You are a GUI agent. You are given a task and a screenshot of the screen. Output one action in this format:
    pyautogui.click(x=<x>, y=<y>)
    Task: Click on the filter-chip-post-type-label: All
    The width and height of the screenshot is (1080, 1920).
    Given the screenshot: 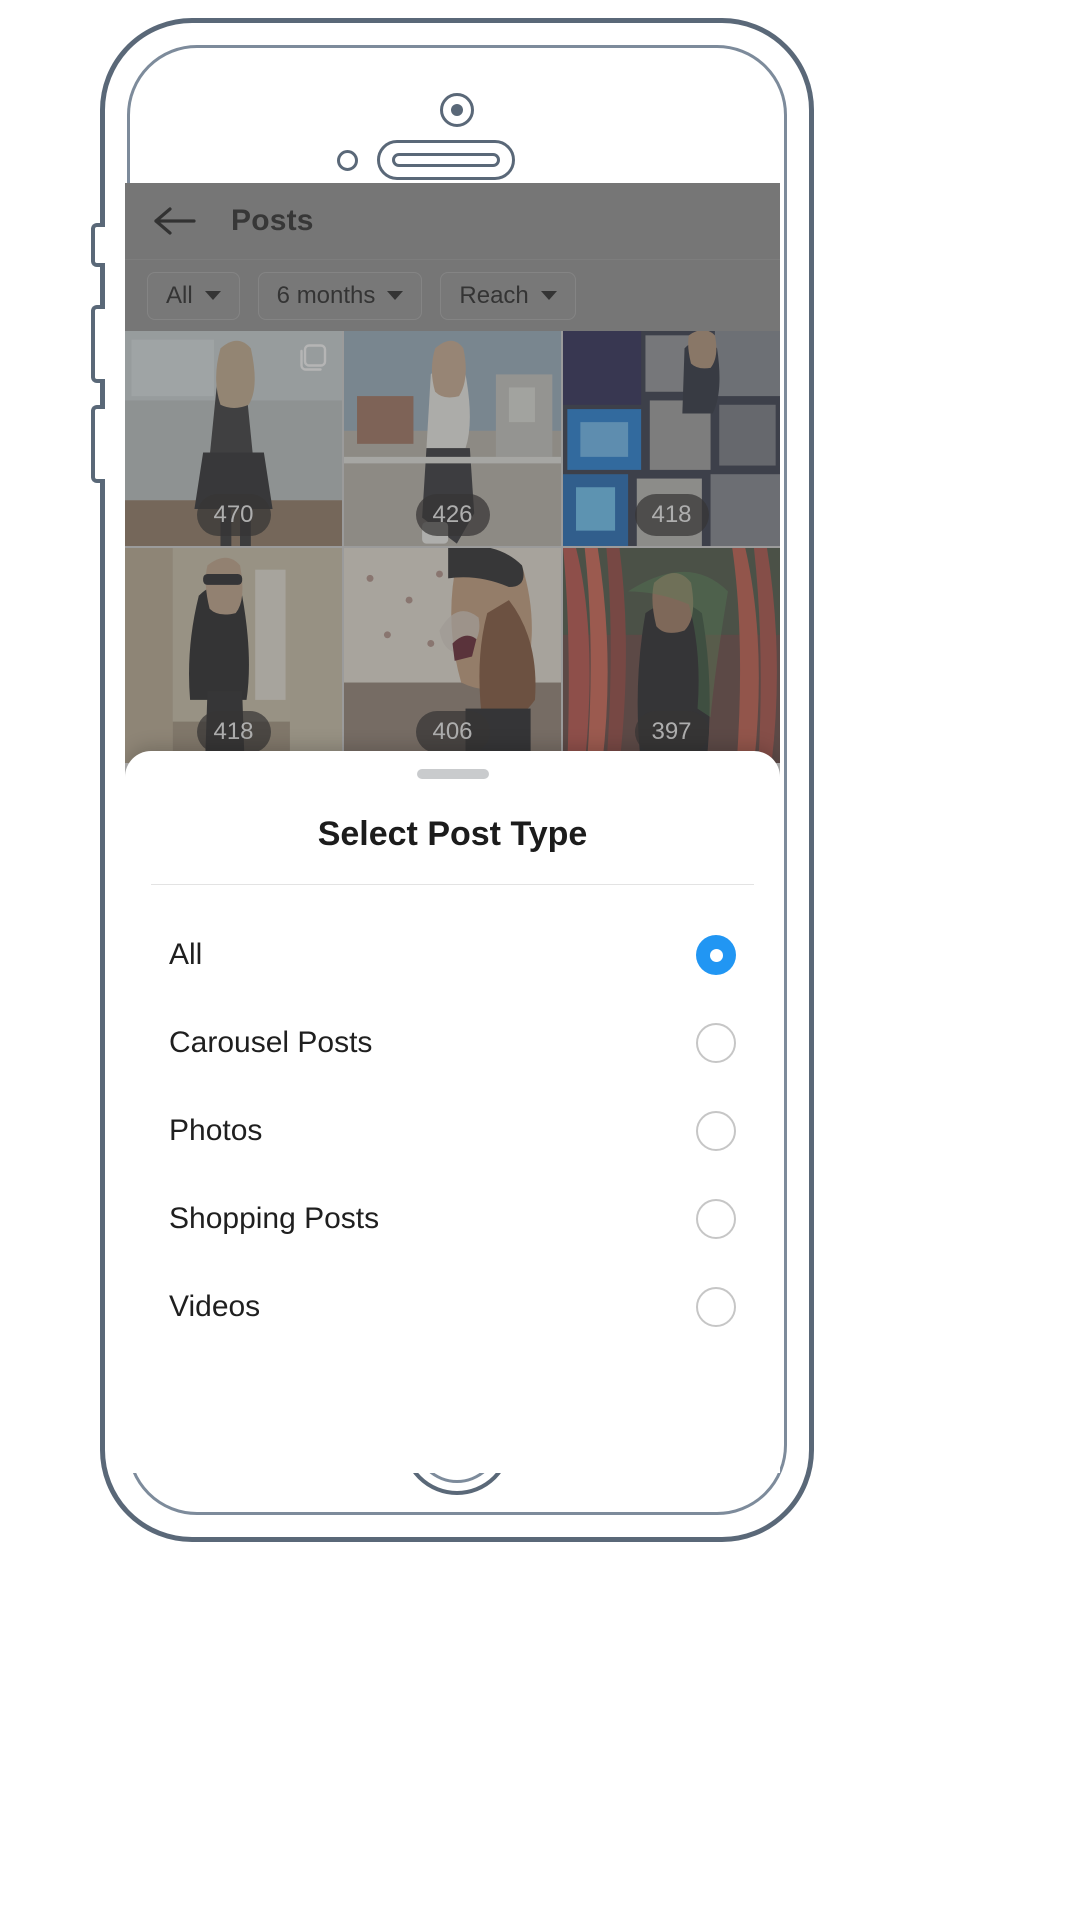 What is the action you would take?
    pyautogui.click(x=179, y=295)
    